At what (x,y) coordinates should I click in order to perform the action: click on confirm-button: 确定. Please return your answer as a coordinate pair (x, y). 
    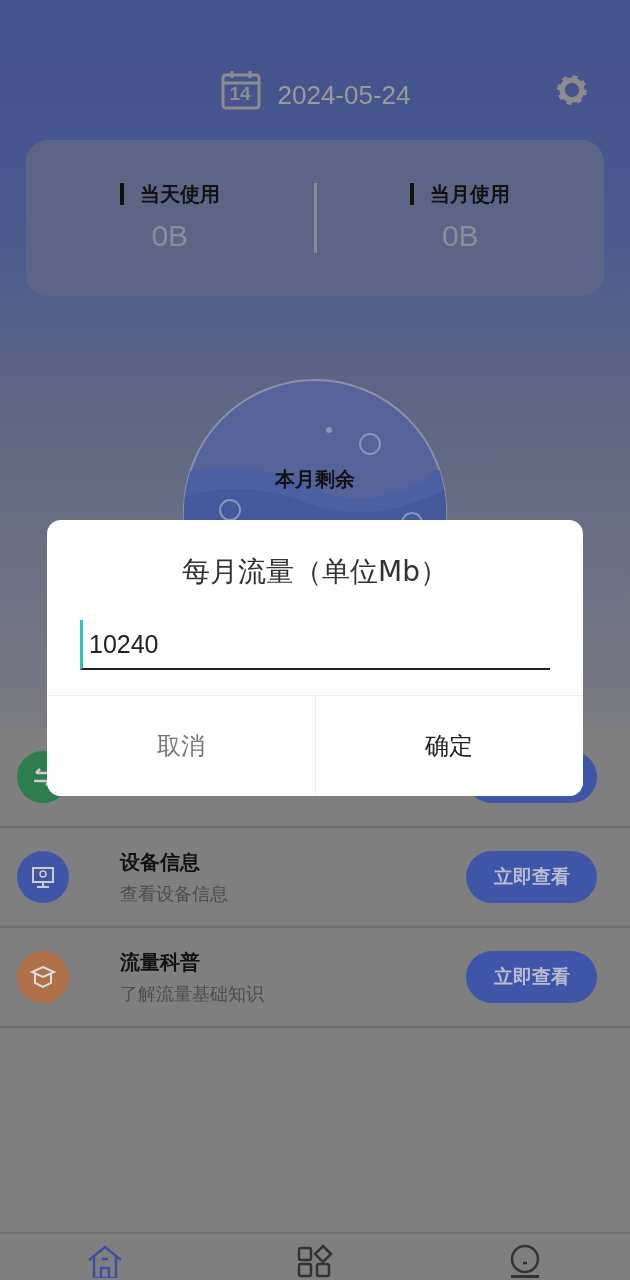
    Looking at the image, I should click on (448, 746).